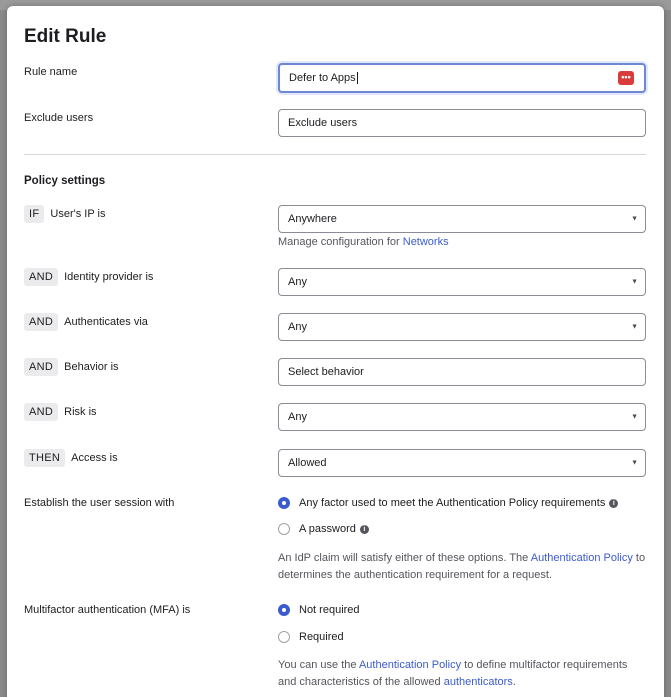  I want to click on radio-any-factor, so click(284, 503).